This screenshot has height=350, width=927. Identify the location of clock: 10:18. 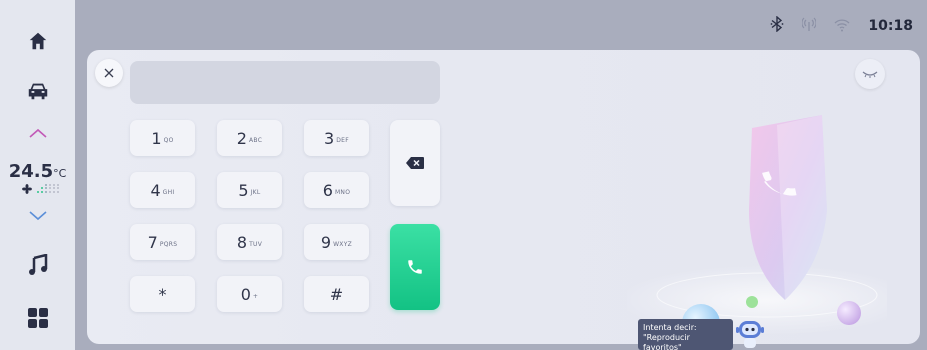
(890, 26).